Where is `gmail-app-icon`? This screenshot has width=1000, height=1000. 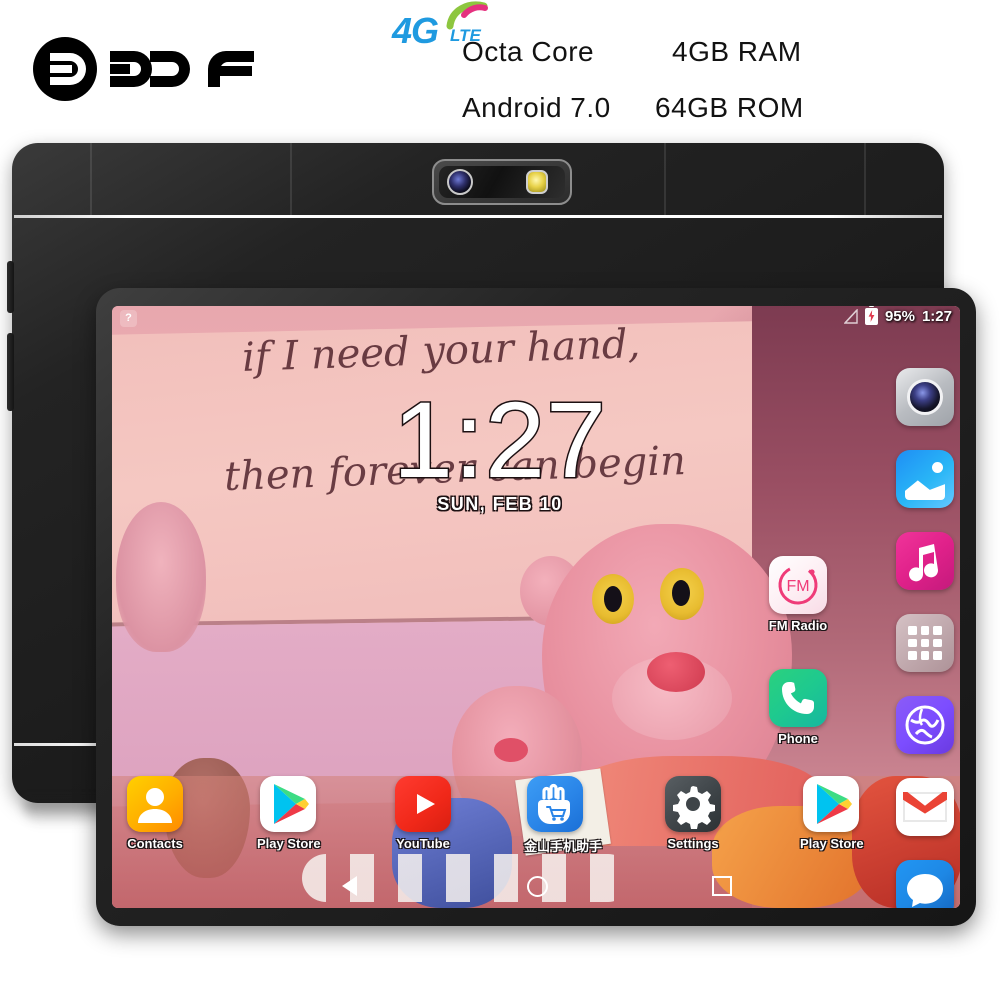
gmail-app-icon is located at coordinates (925, 807).